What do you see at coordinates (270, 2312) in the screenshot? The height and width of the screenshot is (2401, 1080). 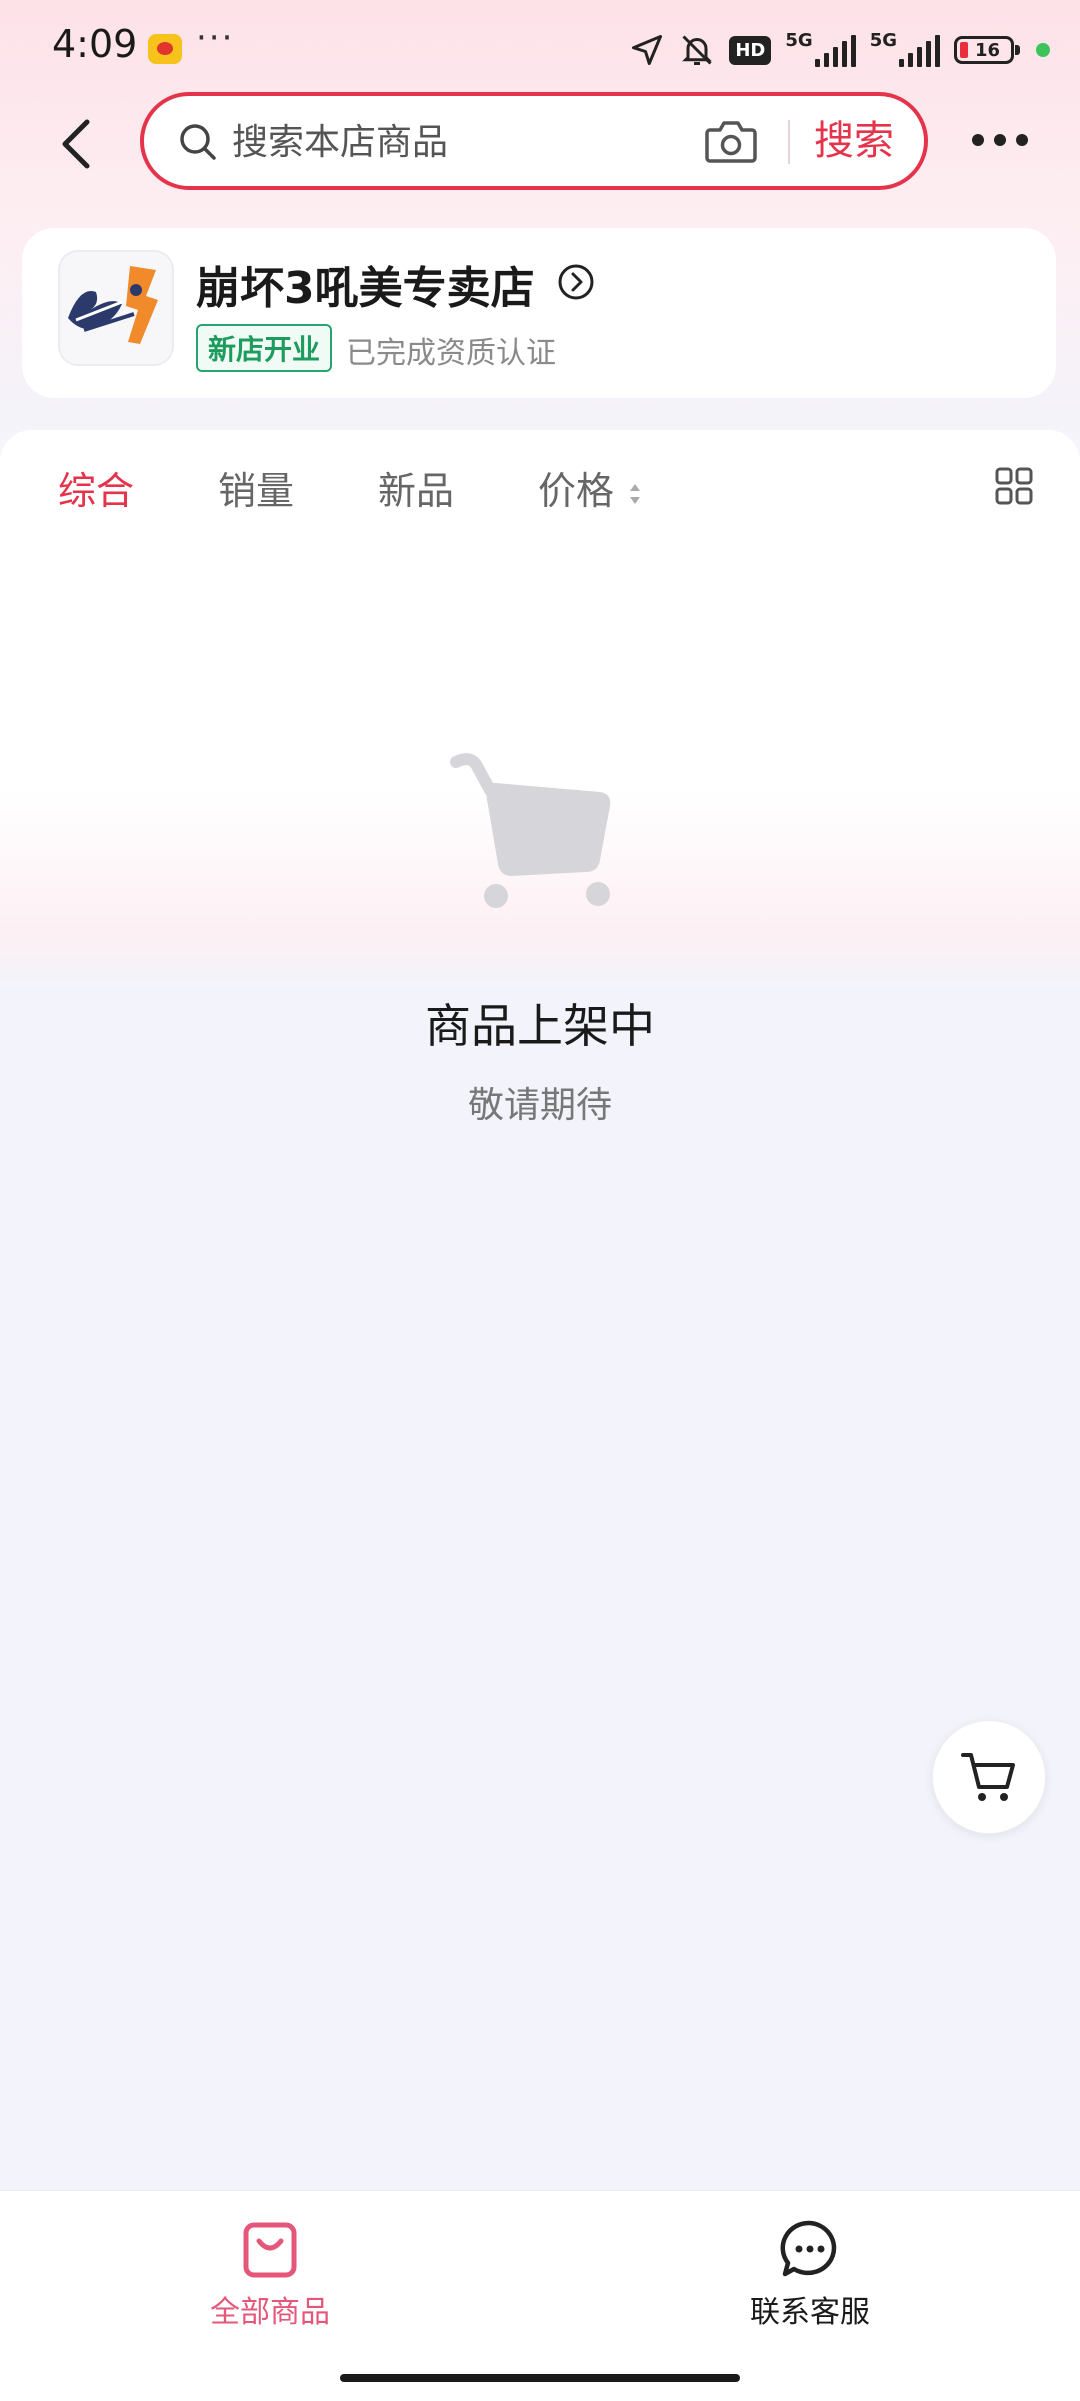 I see `nav-all-products-label: 全部商品` at bounding box center [270, 2312].